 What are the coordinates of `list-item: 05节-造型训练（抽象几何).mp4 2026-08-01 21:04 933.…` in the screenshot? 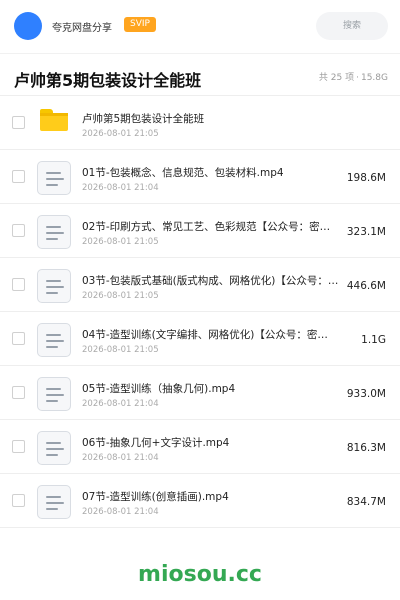 It's located at (200, 393).